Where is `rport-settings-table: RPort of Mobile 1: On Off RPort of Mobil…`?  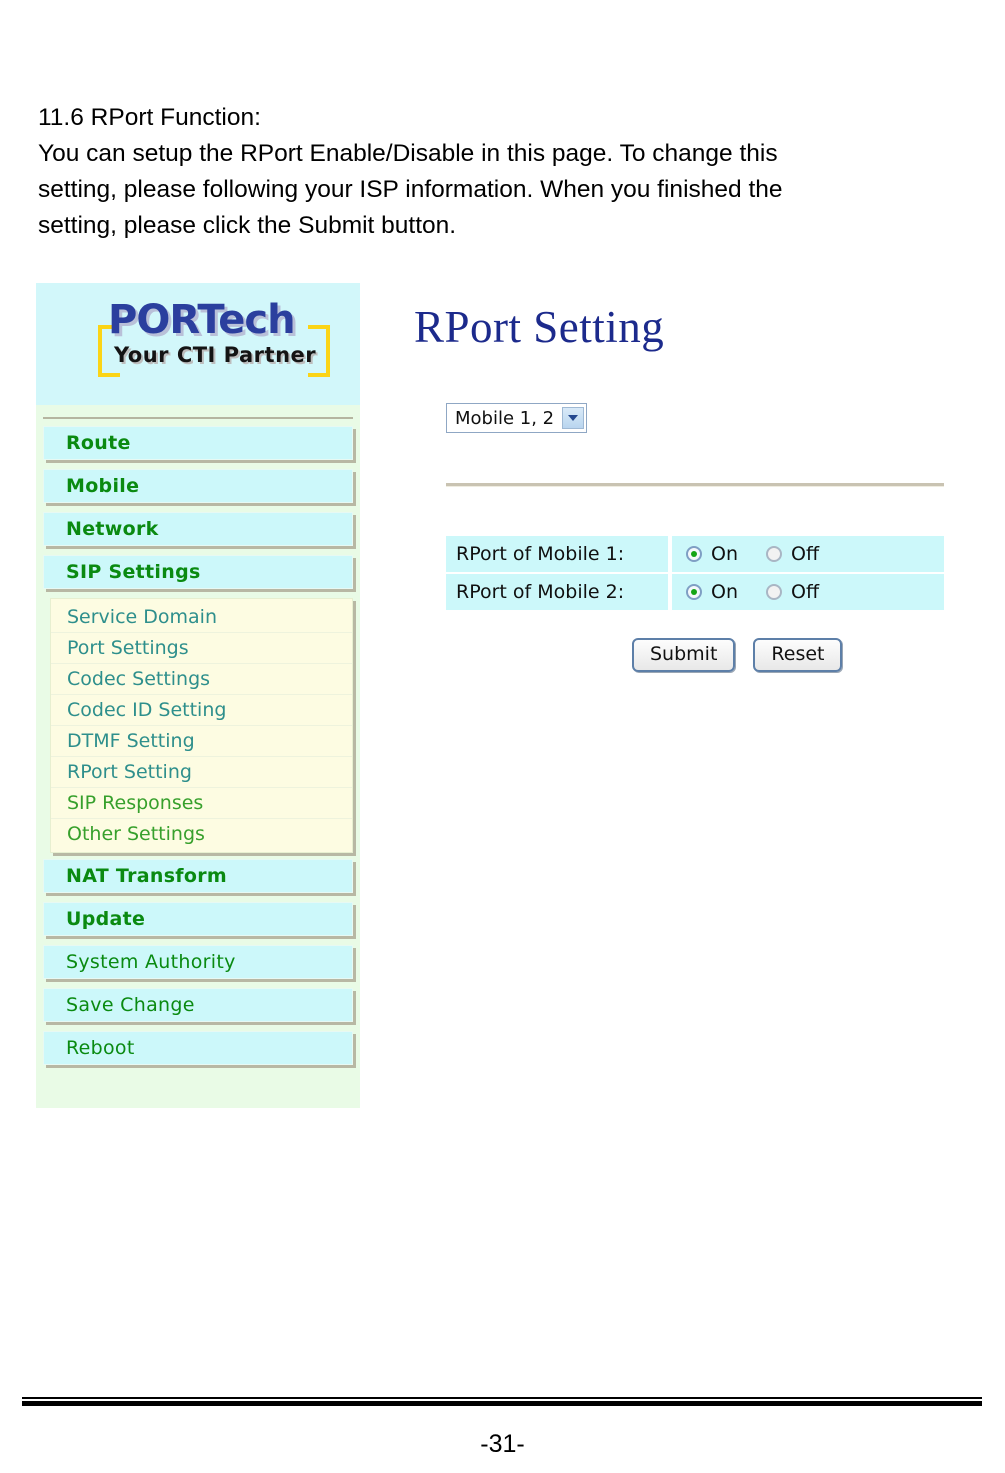
rport-settings-table: RPort of Mobile 1: On Off RPort of Mobil… is located at coordinates (695, 574).